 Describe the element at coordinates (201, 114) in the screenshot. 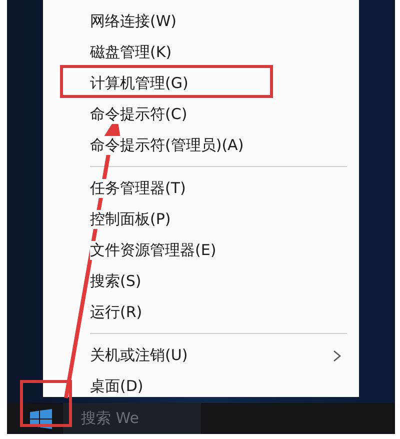

I see `menu-item: 命令提示符(C)` at that location.